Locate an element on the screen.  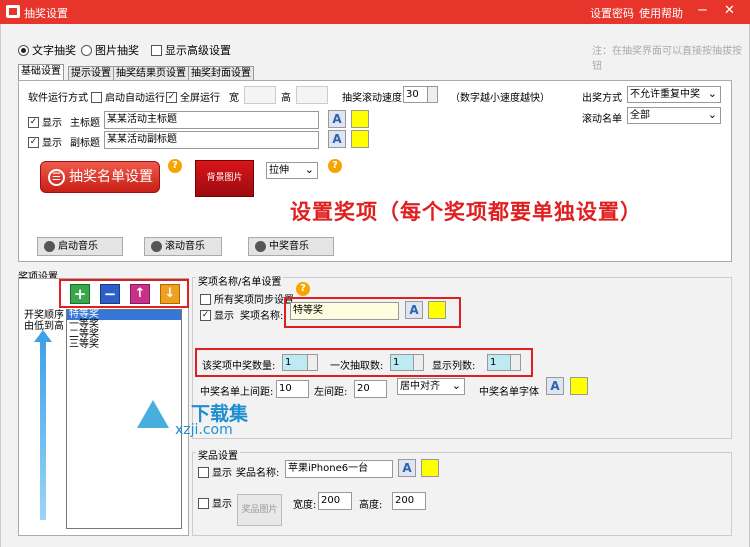
main-title-font-button: A is located at coordinates (337, 119).